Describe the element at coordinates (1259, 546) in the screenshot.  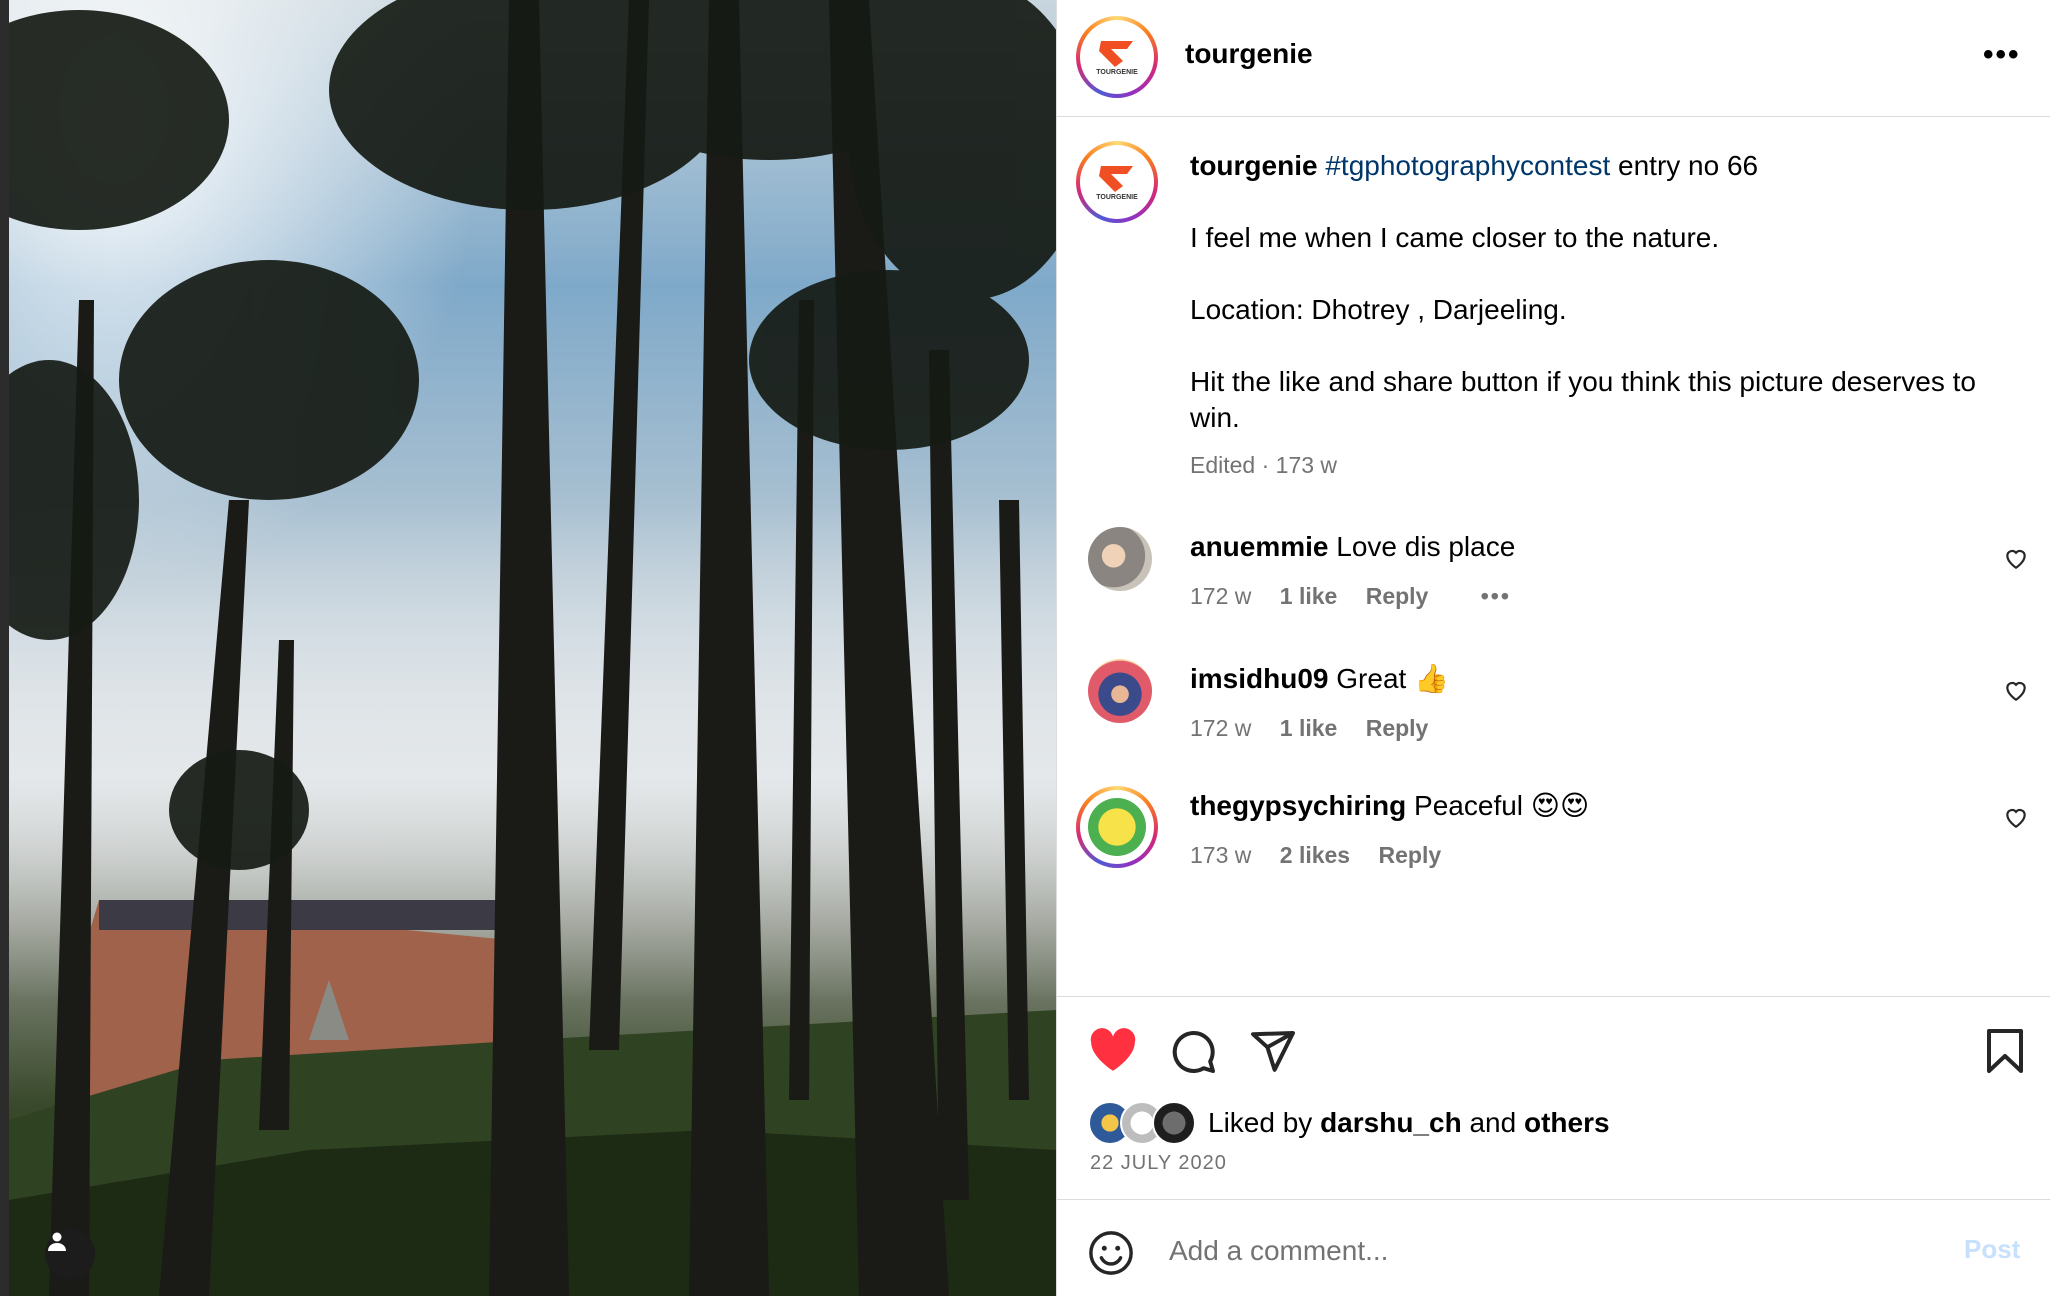
I see `comment-username: anuemmie` at that location.